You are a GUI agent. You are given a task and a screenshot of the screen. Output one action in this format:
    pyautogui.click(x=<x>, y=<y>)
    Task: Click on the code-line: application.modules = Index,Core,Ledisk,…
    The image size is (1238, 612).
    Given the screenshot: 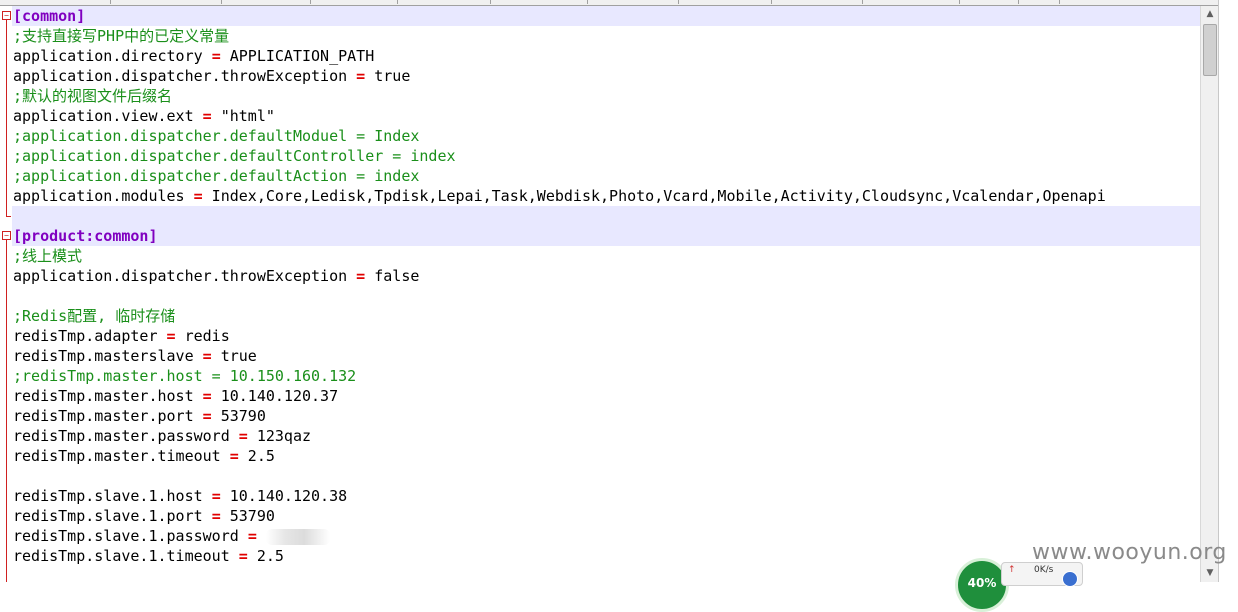 What is the action you would take?
    pyautogui.click(x=606, y=196)
    